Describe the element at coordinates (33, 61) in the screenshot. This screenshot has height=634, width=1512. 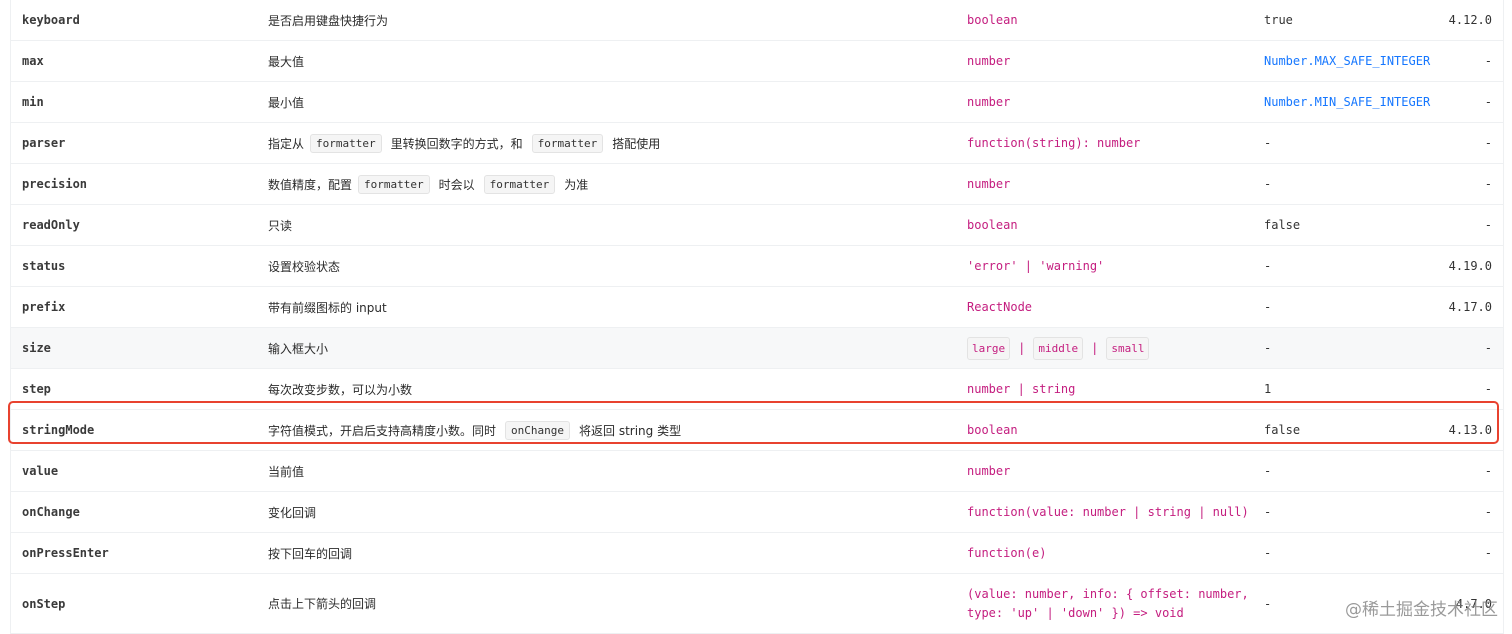
I see `prop-name: max` at that location.